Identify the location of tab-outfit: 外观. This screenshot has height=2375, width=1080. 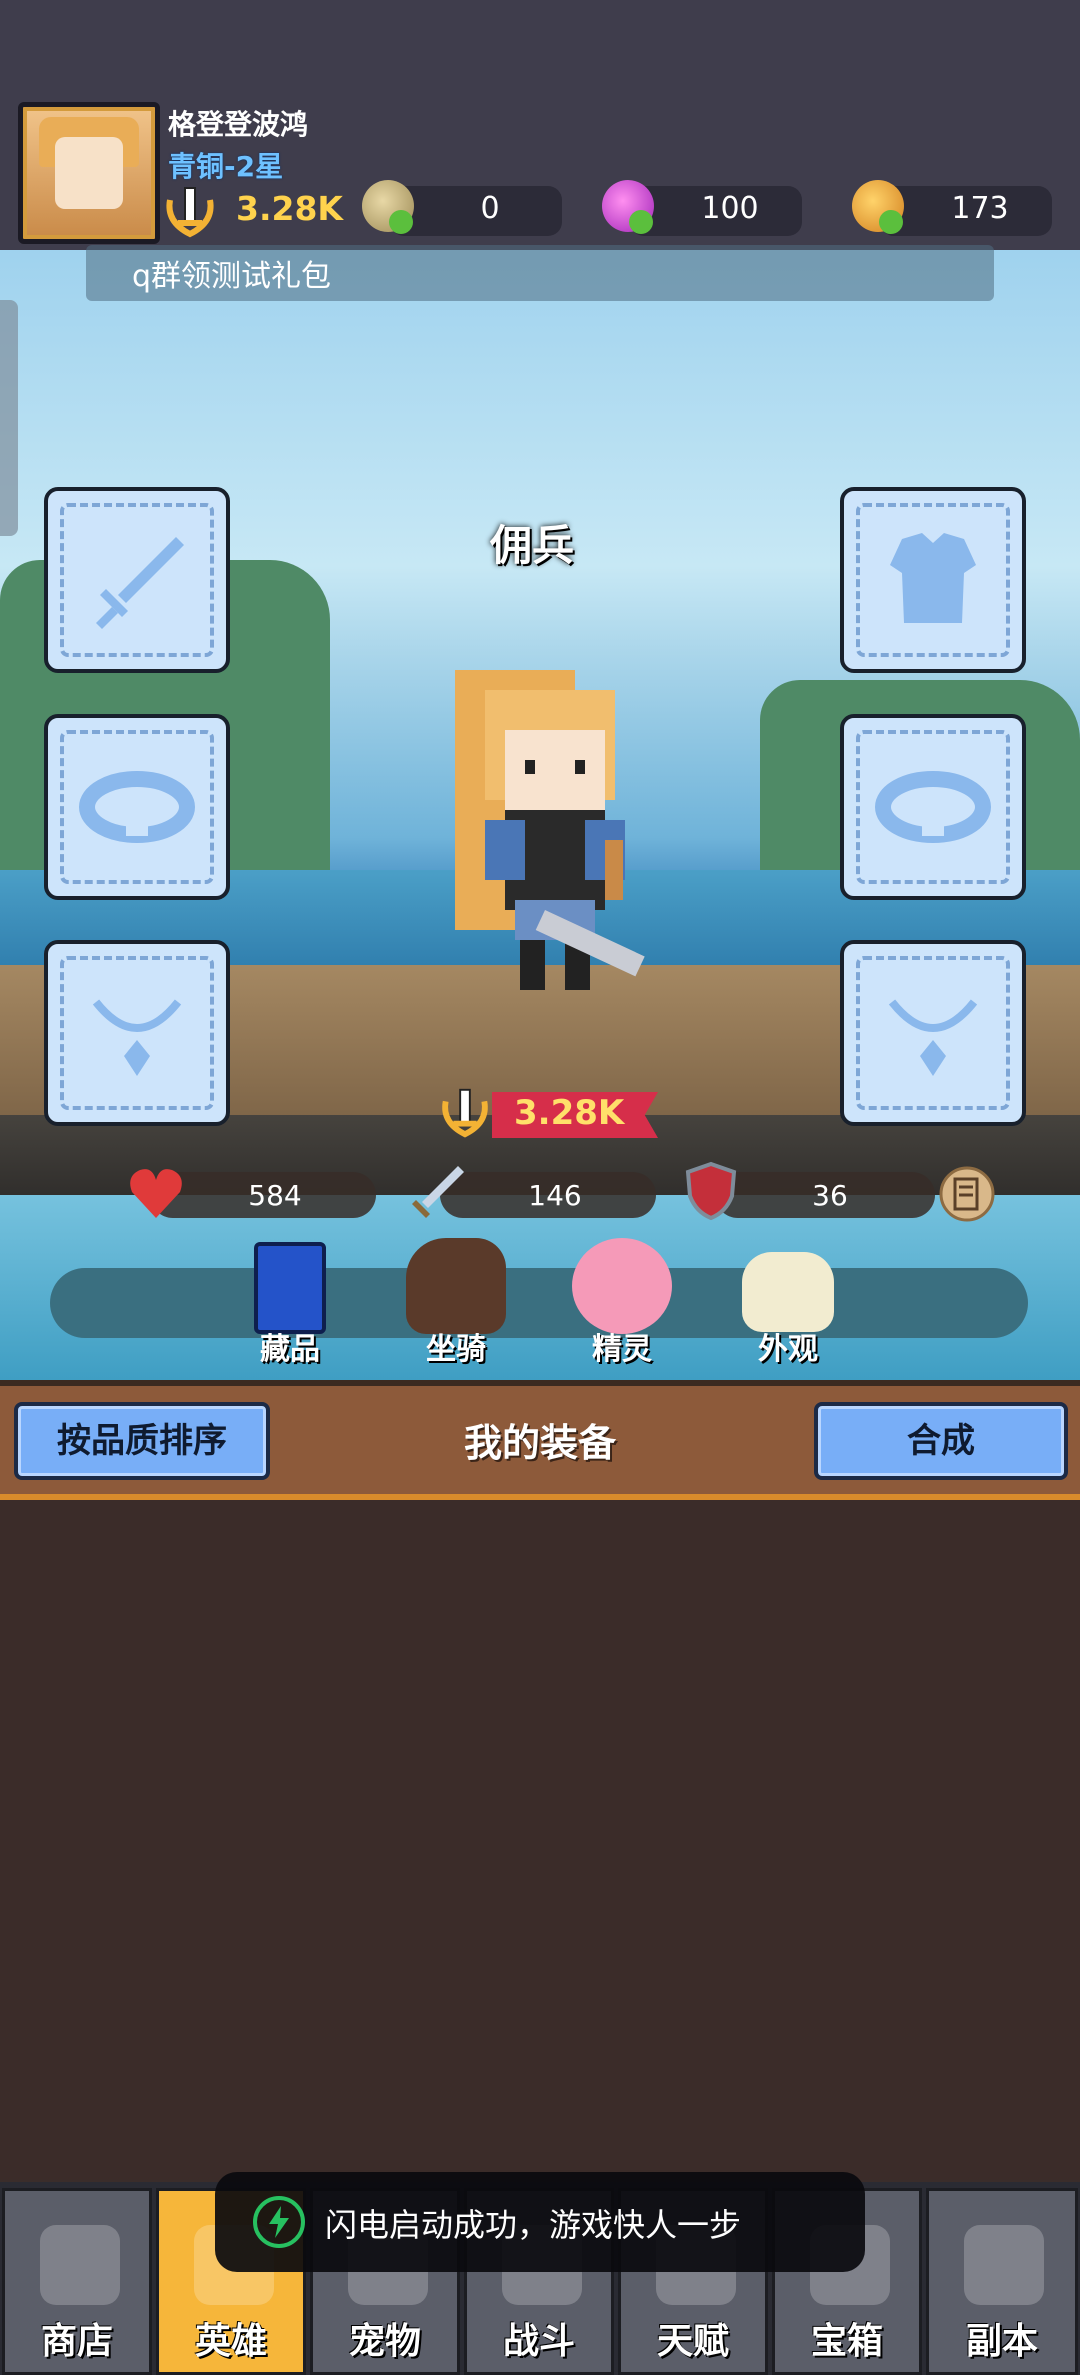
(788, 1303).